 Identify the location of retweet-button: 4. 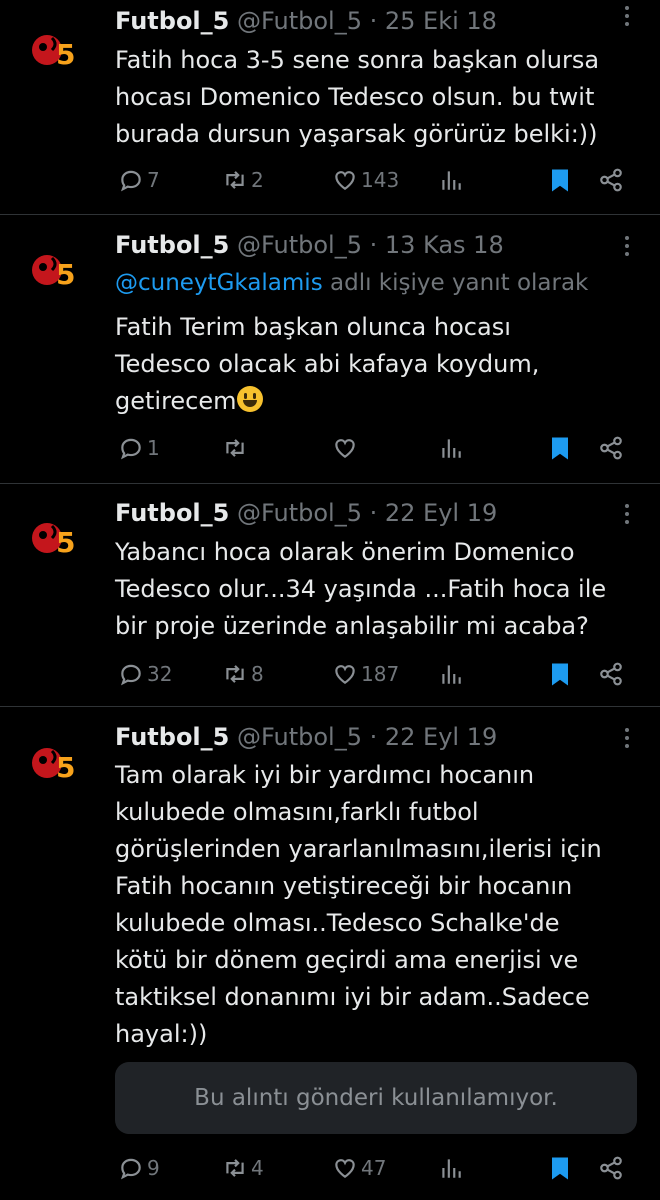
(243, 1168).